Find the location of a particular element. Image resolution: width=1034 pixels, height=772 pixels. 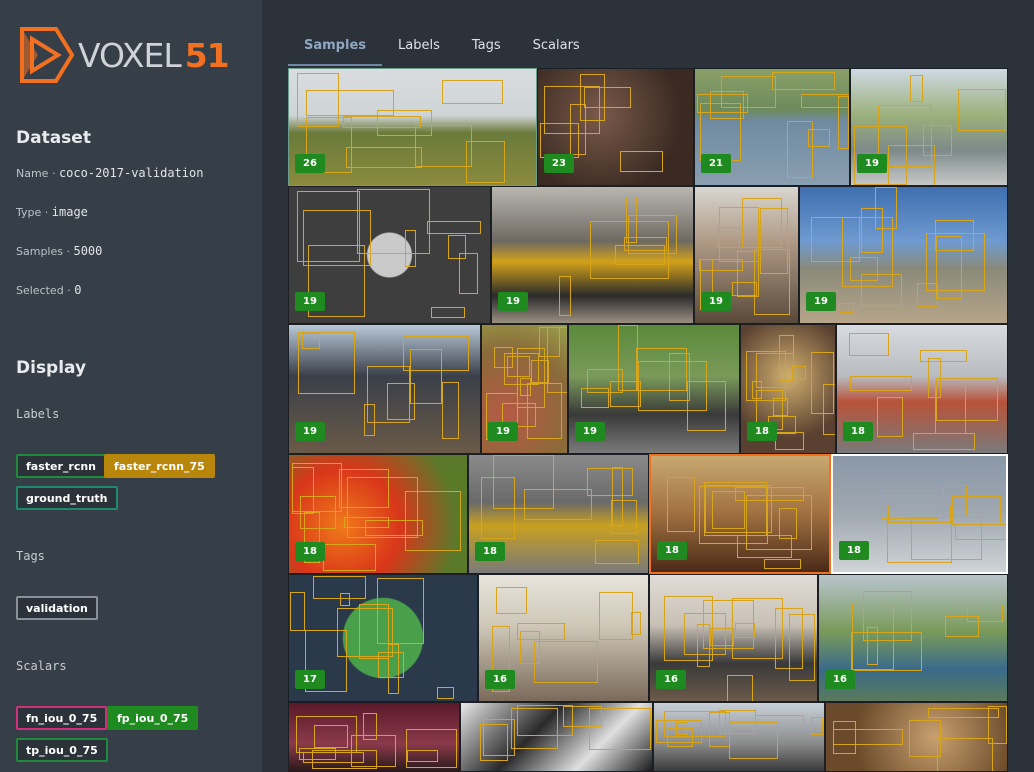

scalar-chip-fp-iou: fp_iou_0_75 is located at coordinates (153, 718).